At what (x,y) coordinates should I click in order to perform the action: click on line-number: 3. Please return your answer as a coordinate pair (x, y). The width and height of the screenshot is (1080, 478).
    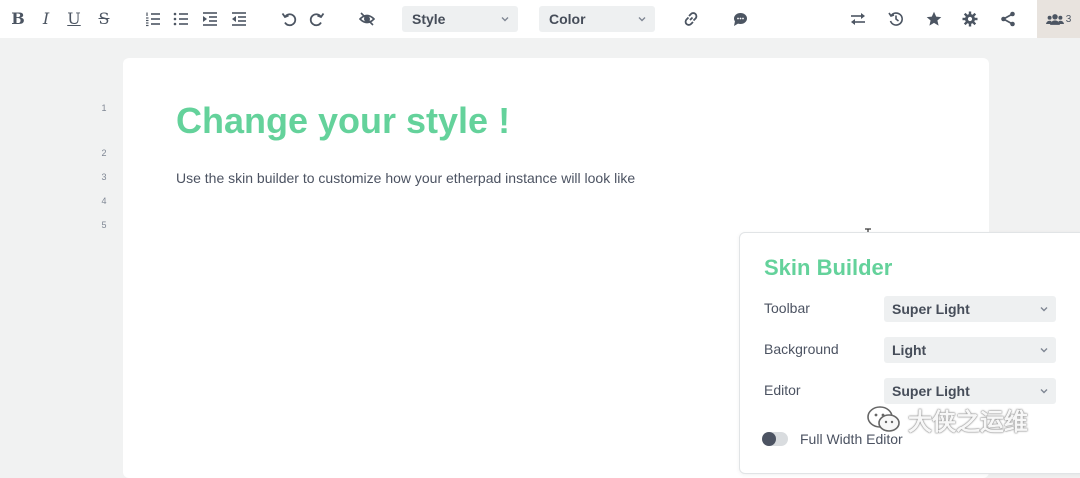
    Looking at the image, I should click on (104, 177).